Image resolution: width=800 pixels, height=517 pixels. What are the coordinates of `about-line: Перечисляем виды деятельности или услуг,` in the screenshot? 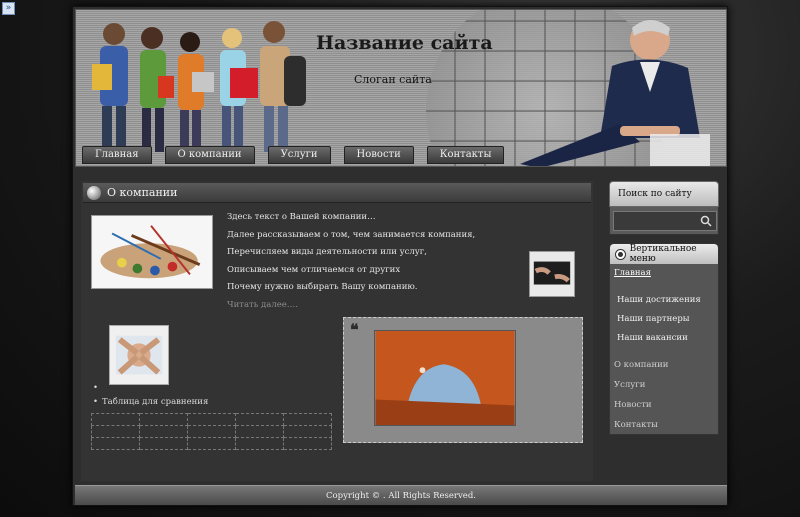 It's located at (327, 252).